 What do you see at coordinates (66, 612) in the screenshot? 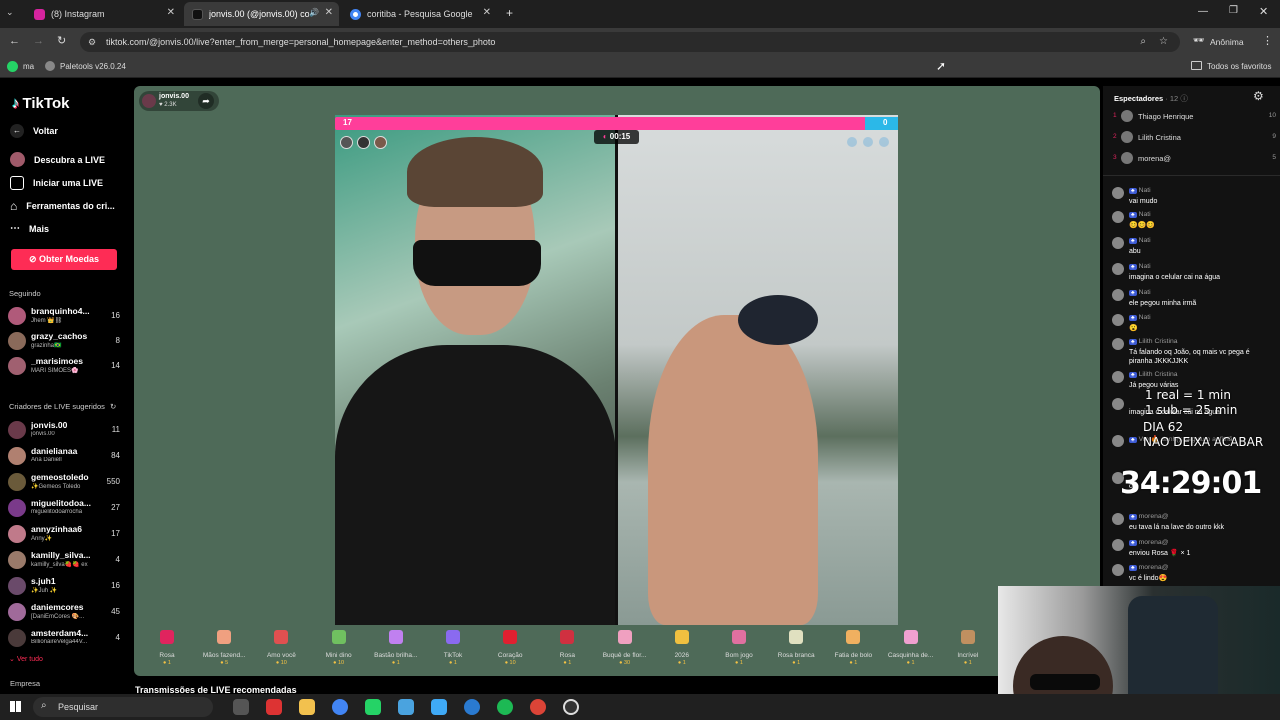
I see `suggested-item: daniemcores [DaniEmCores 🎨... 45` at bounding box center [66, 612].